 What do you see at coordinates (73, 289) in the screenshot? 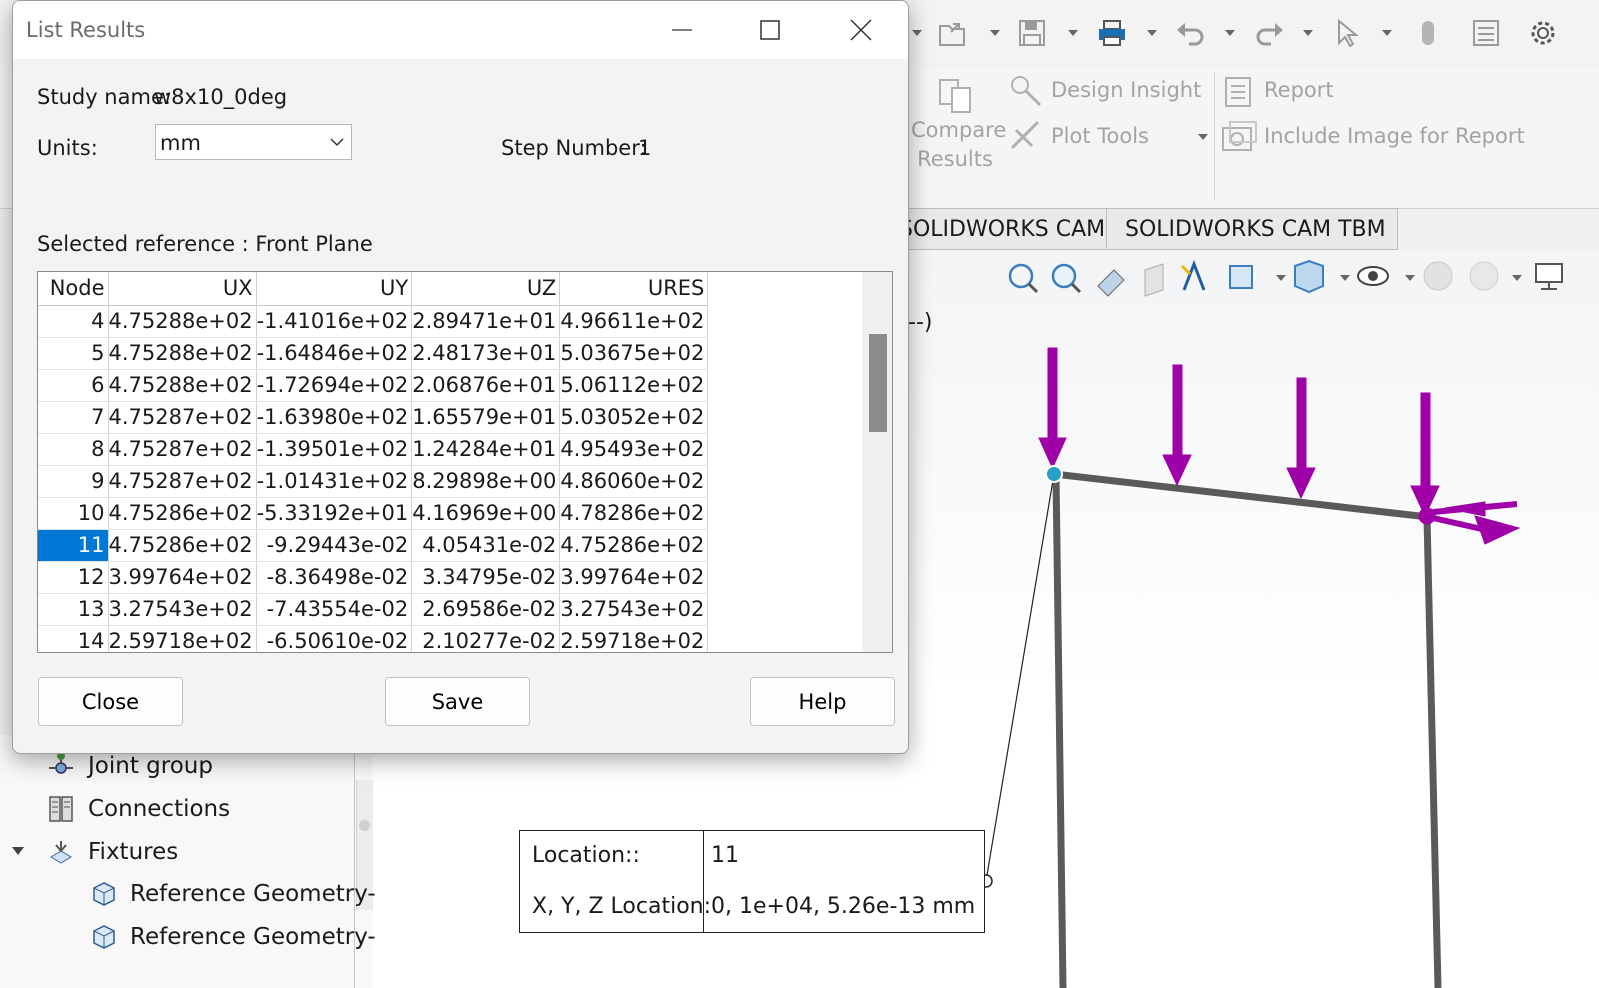
I see `column-header-node: Node` at bounding box center [73, 289].